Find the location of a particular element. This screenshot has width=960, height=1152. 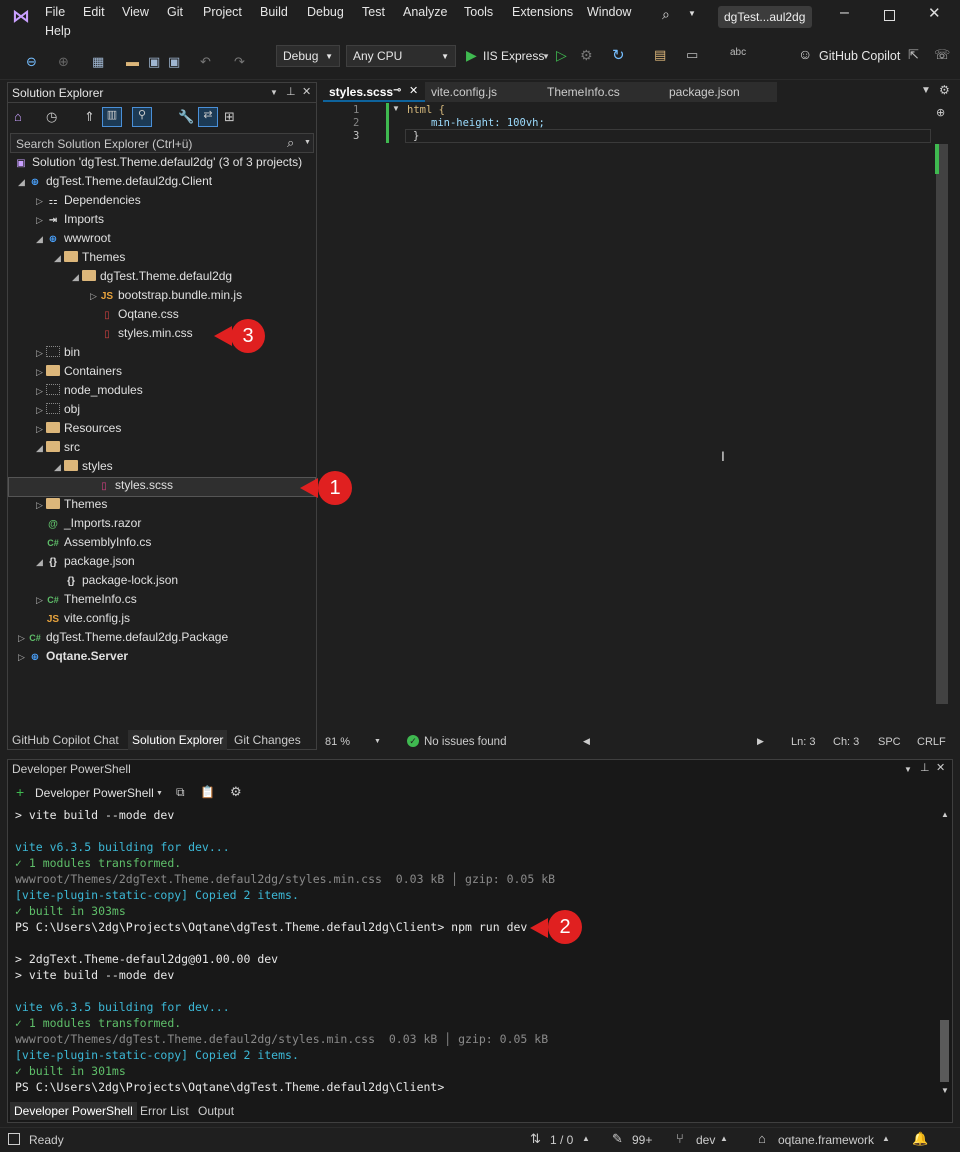

chevron-up-icon: ▲ is located at coordinates (586, 1138).